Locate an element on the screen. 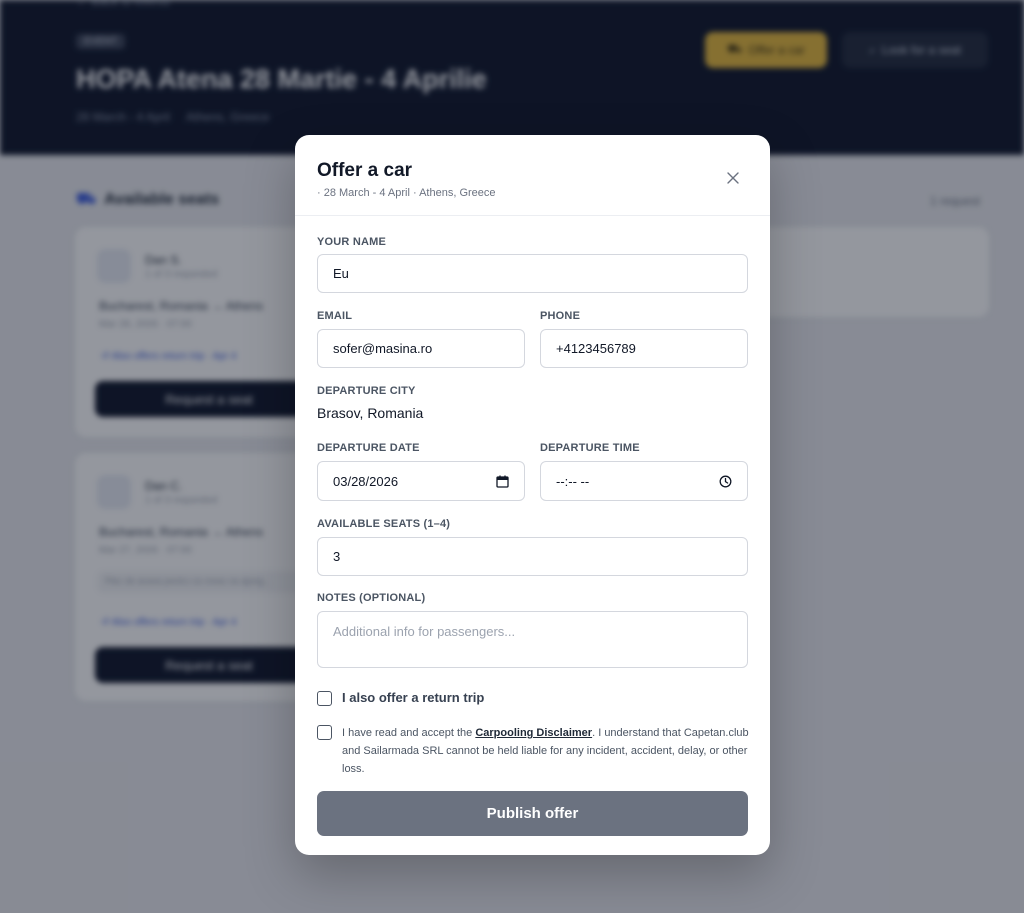 The width and height of the screenshot is (1024, 913). email-value: sofer@masina.ro is located at coordinates (383, 348).